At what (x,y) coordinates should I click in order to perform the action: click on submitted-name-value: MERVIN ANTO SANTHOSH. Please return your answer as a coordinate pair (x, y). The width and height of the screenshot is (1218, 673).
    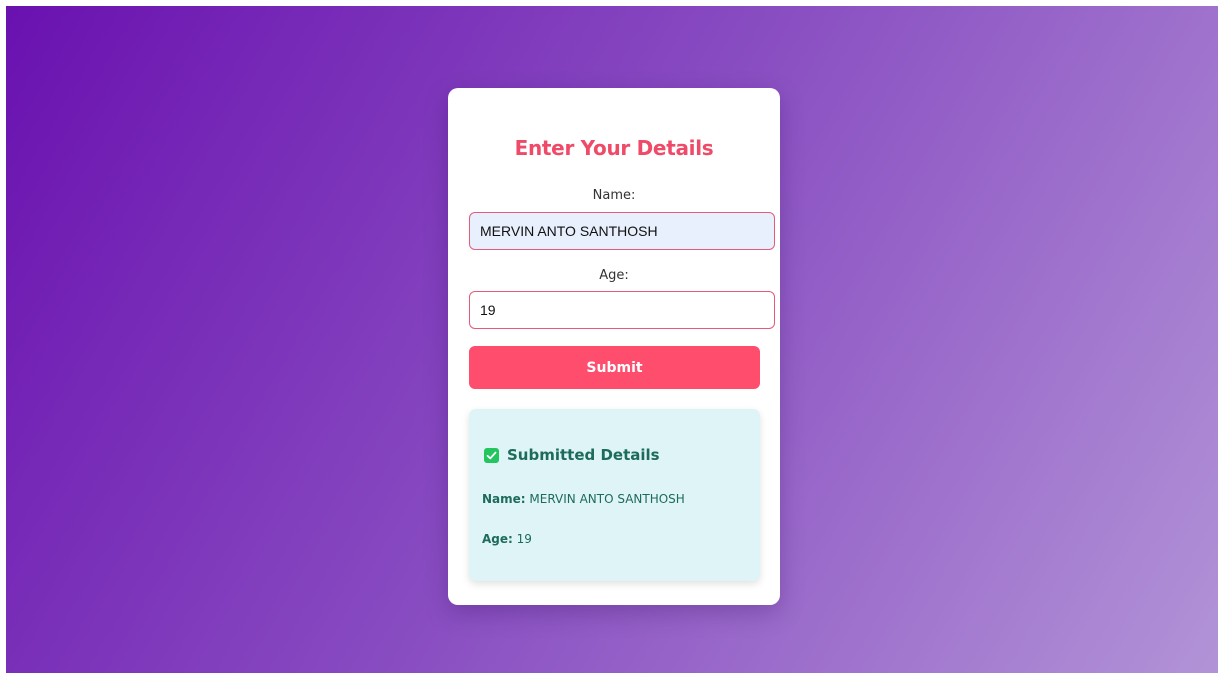
    Looking at the image, I should click on (607, 499).